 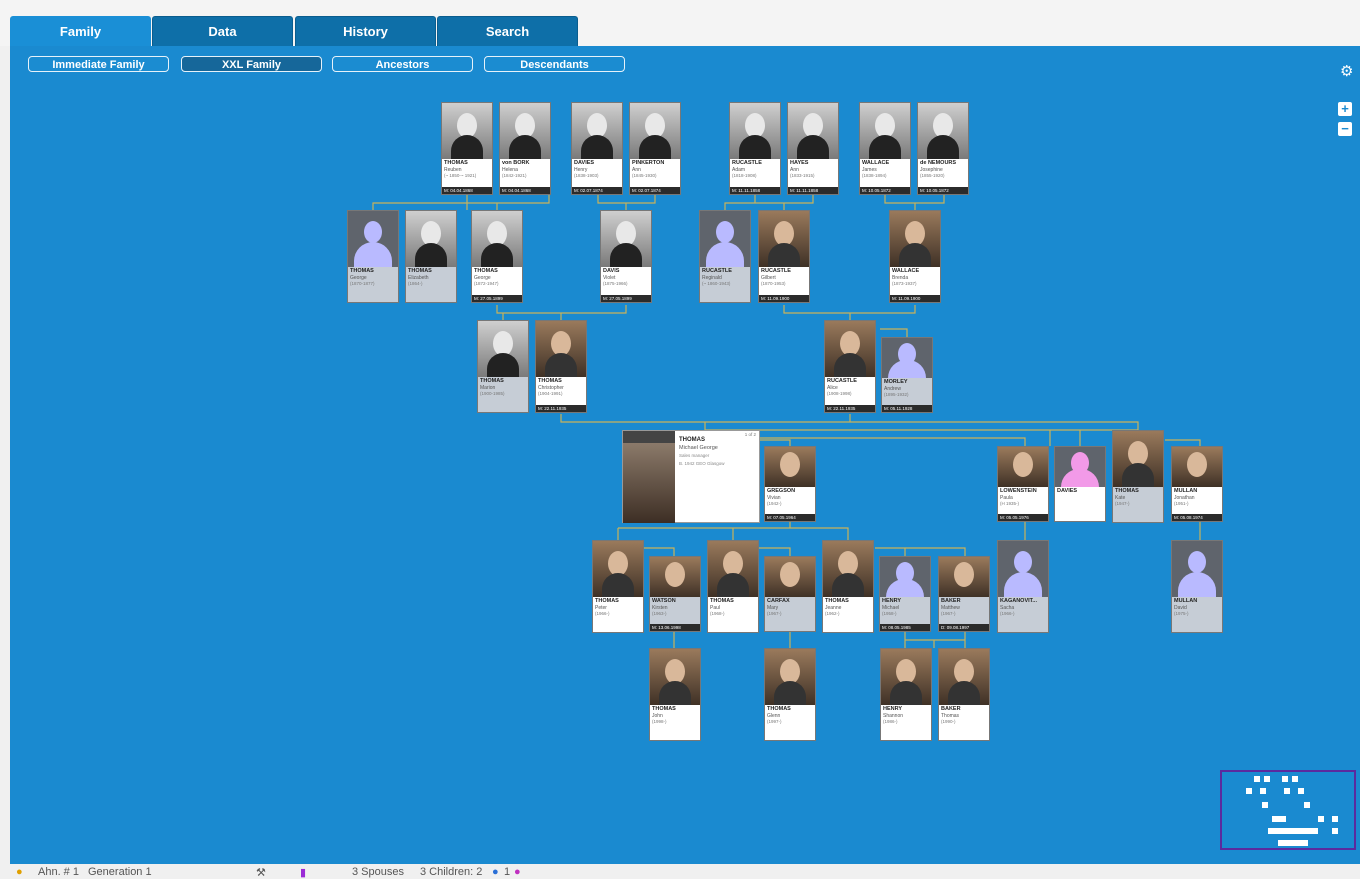 What do you see at coordinates (725, 256) in the screenshot?
I see `person-card: RUCASTLE Reginald (~ 1860-1943)` at bounding box center [725, 256].